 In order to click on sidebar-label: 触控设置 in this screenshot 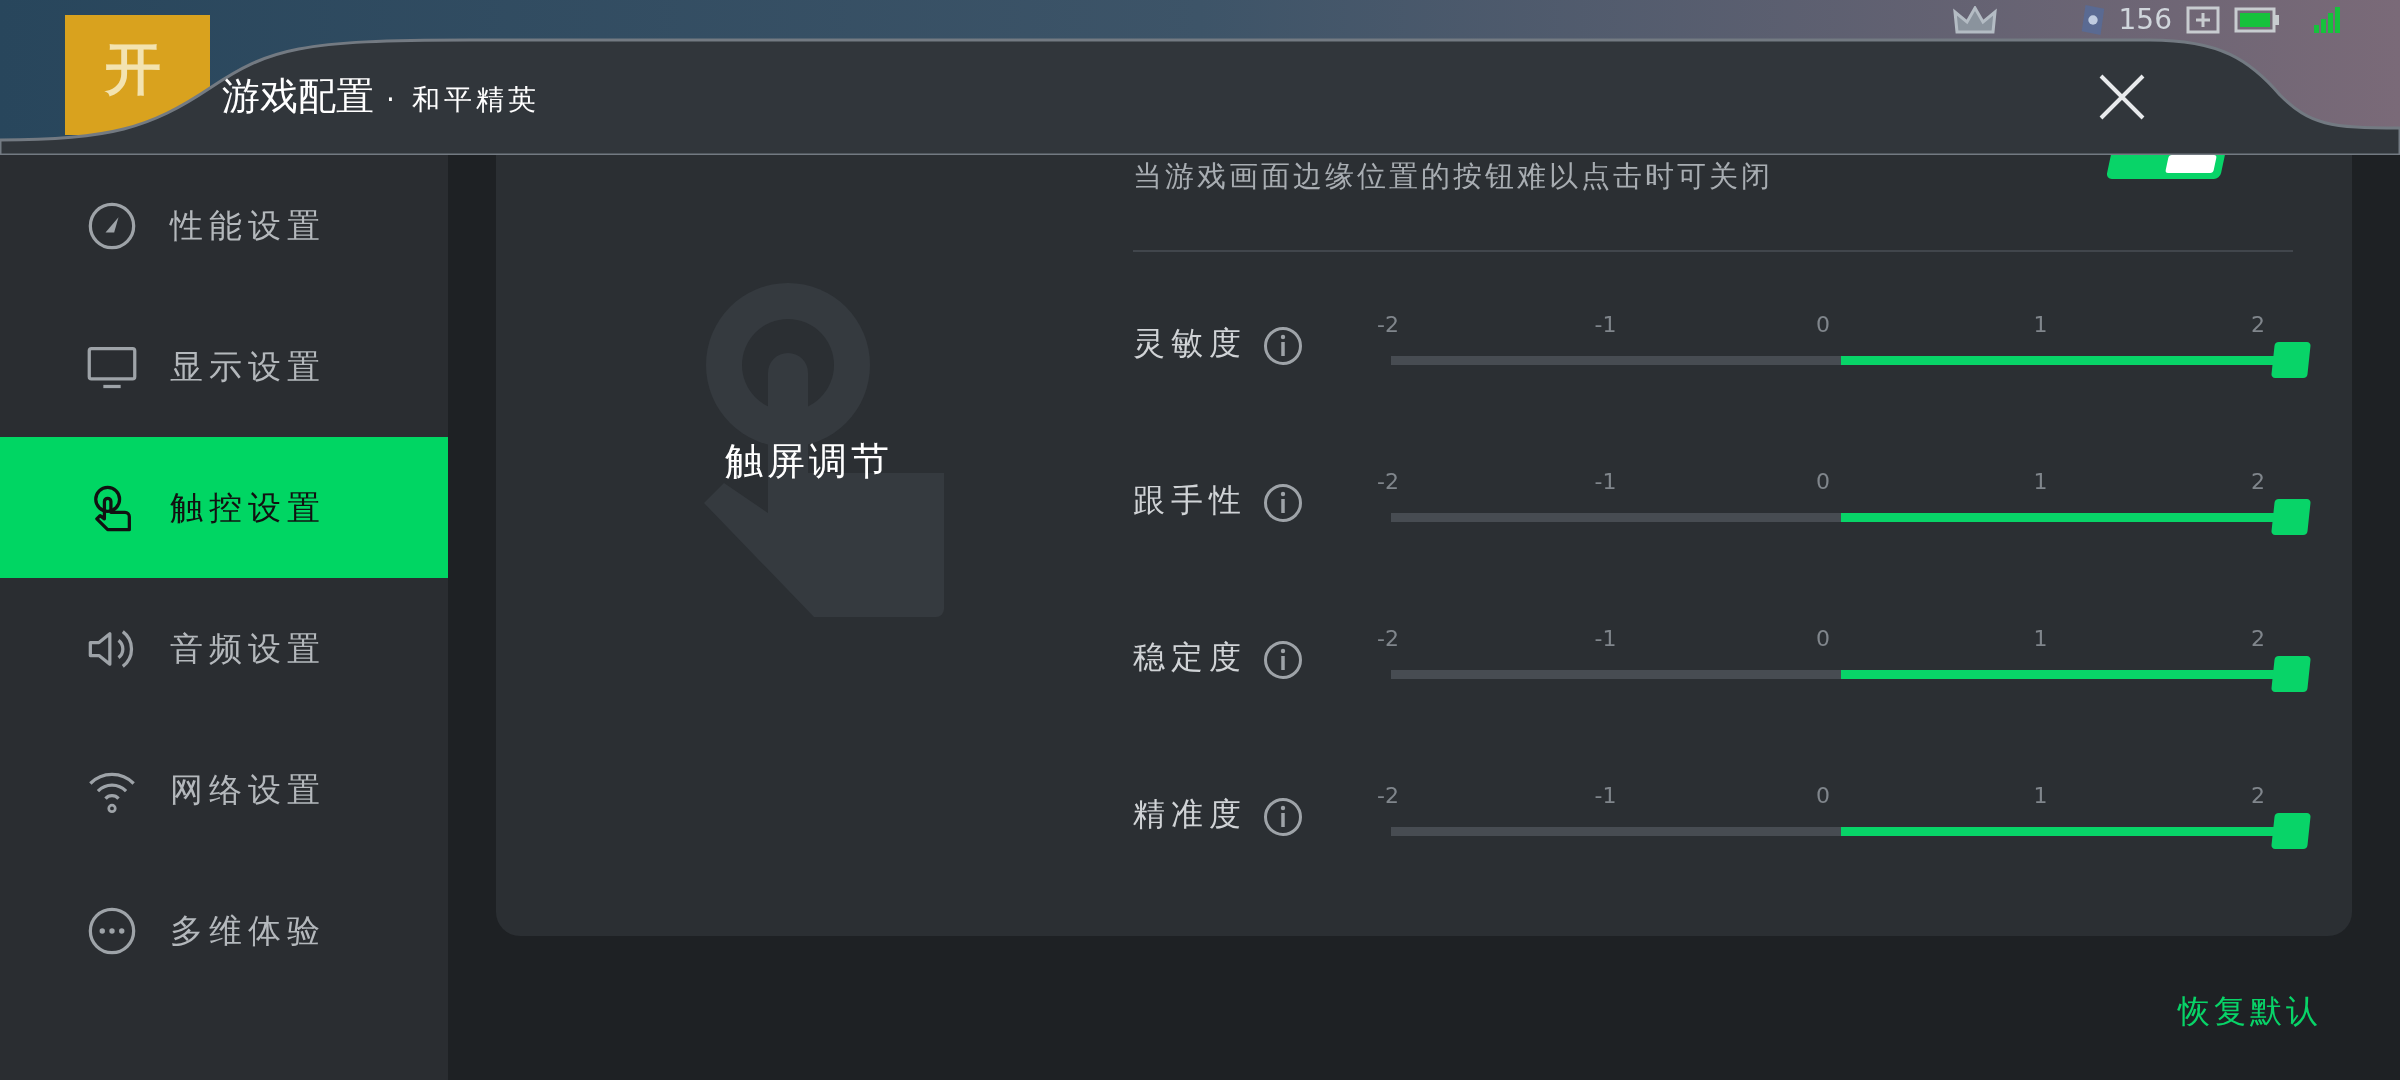, I will do `click(248, 507)`.